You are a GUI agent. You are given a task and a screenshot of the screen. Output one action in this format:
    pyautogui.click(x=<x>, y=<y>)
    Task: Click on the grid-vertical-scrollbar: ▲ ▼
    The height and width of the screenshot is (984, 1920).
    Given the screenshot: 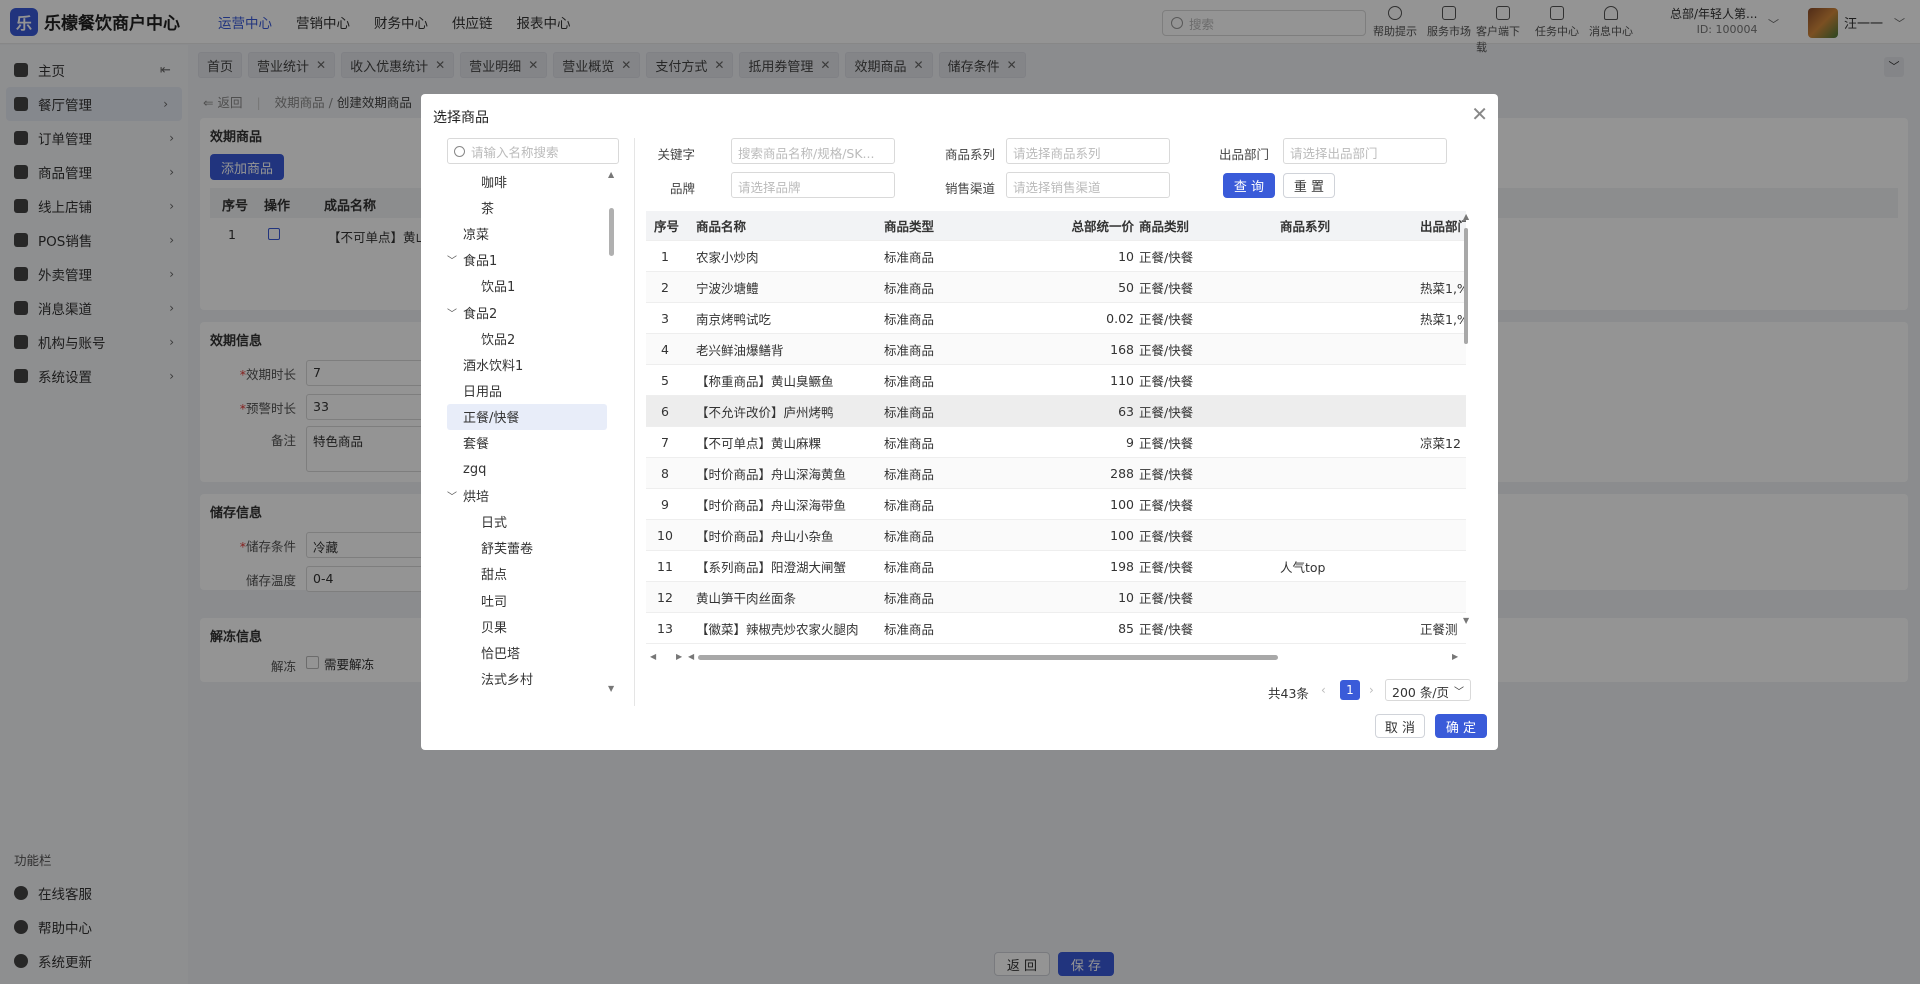 What is the action you would take?
    pyautogui.click(x=1467, y=418)
    